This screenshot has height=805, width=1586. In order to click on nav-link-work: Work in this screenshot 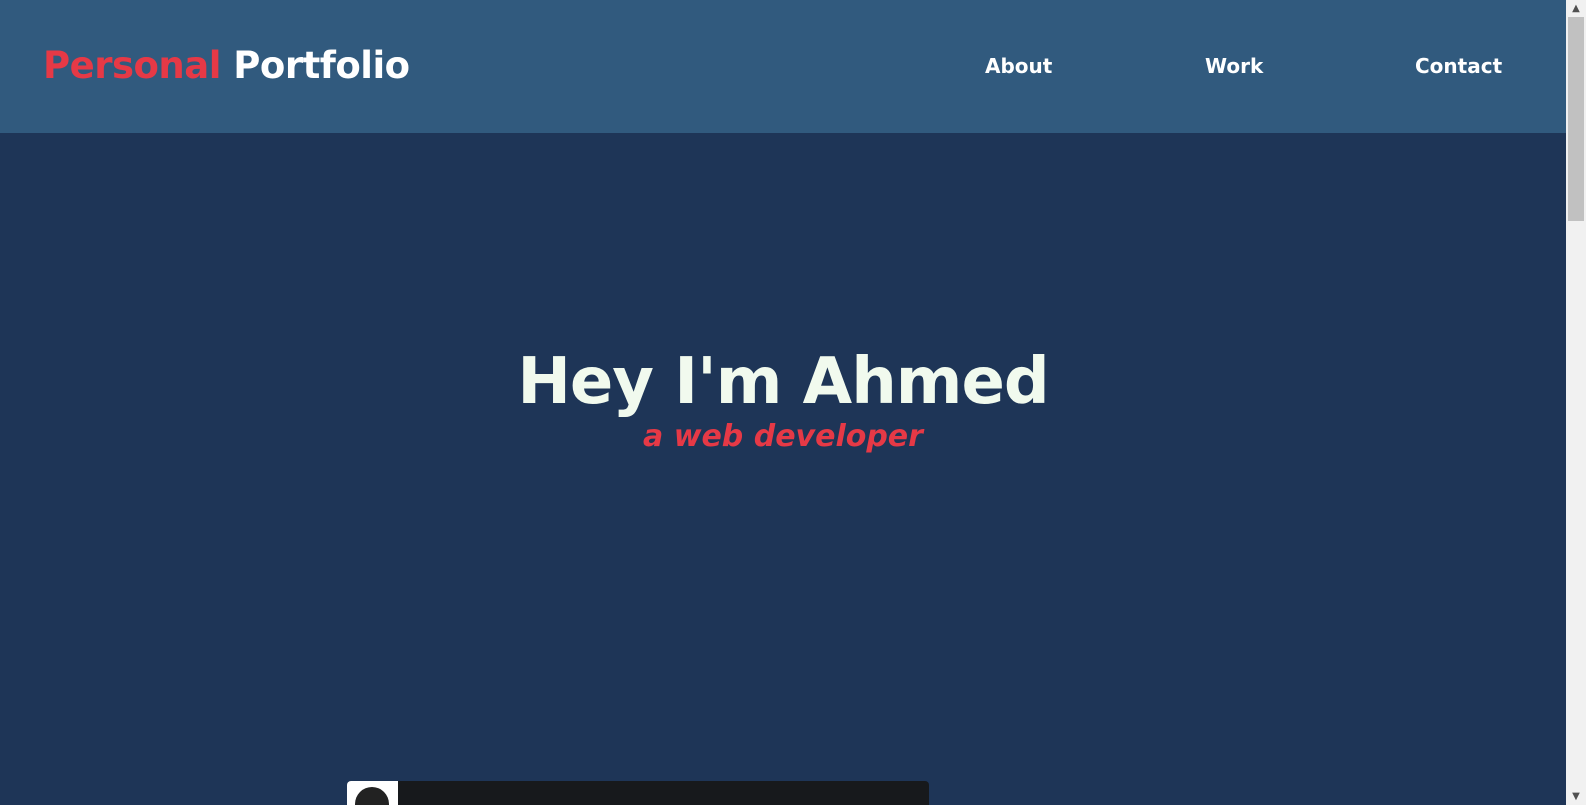, I will do `click(1234, 66)`.